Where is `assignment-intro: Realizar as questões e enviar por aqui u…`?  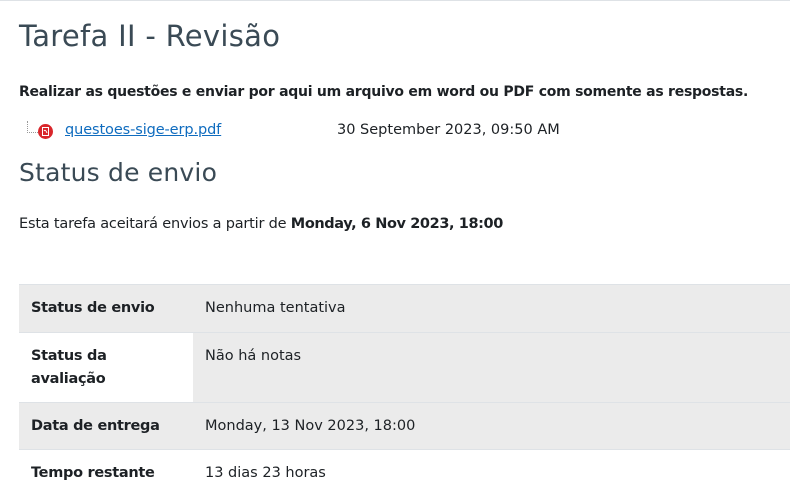
assignment-intro: Realizar as questões e enviar por aqui u… is located at coordinates (384, 92).